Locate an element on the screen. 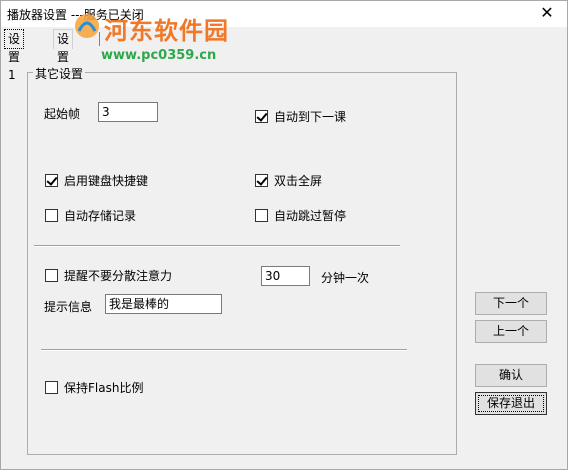 The width and height of the screenshot is (568, 470). reminder-checkbox: 提醒不要分散注意力 is located at coordinates (108, 275).